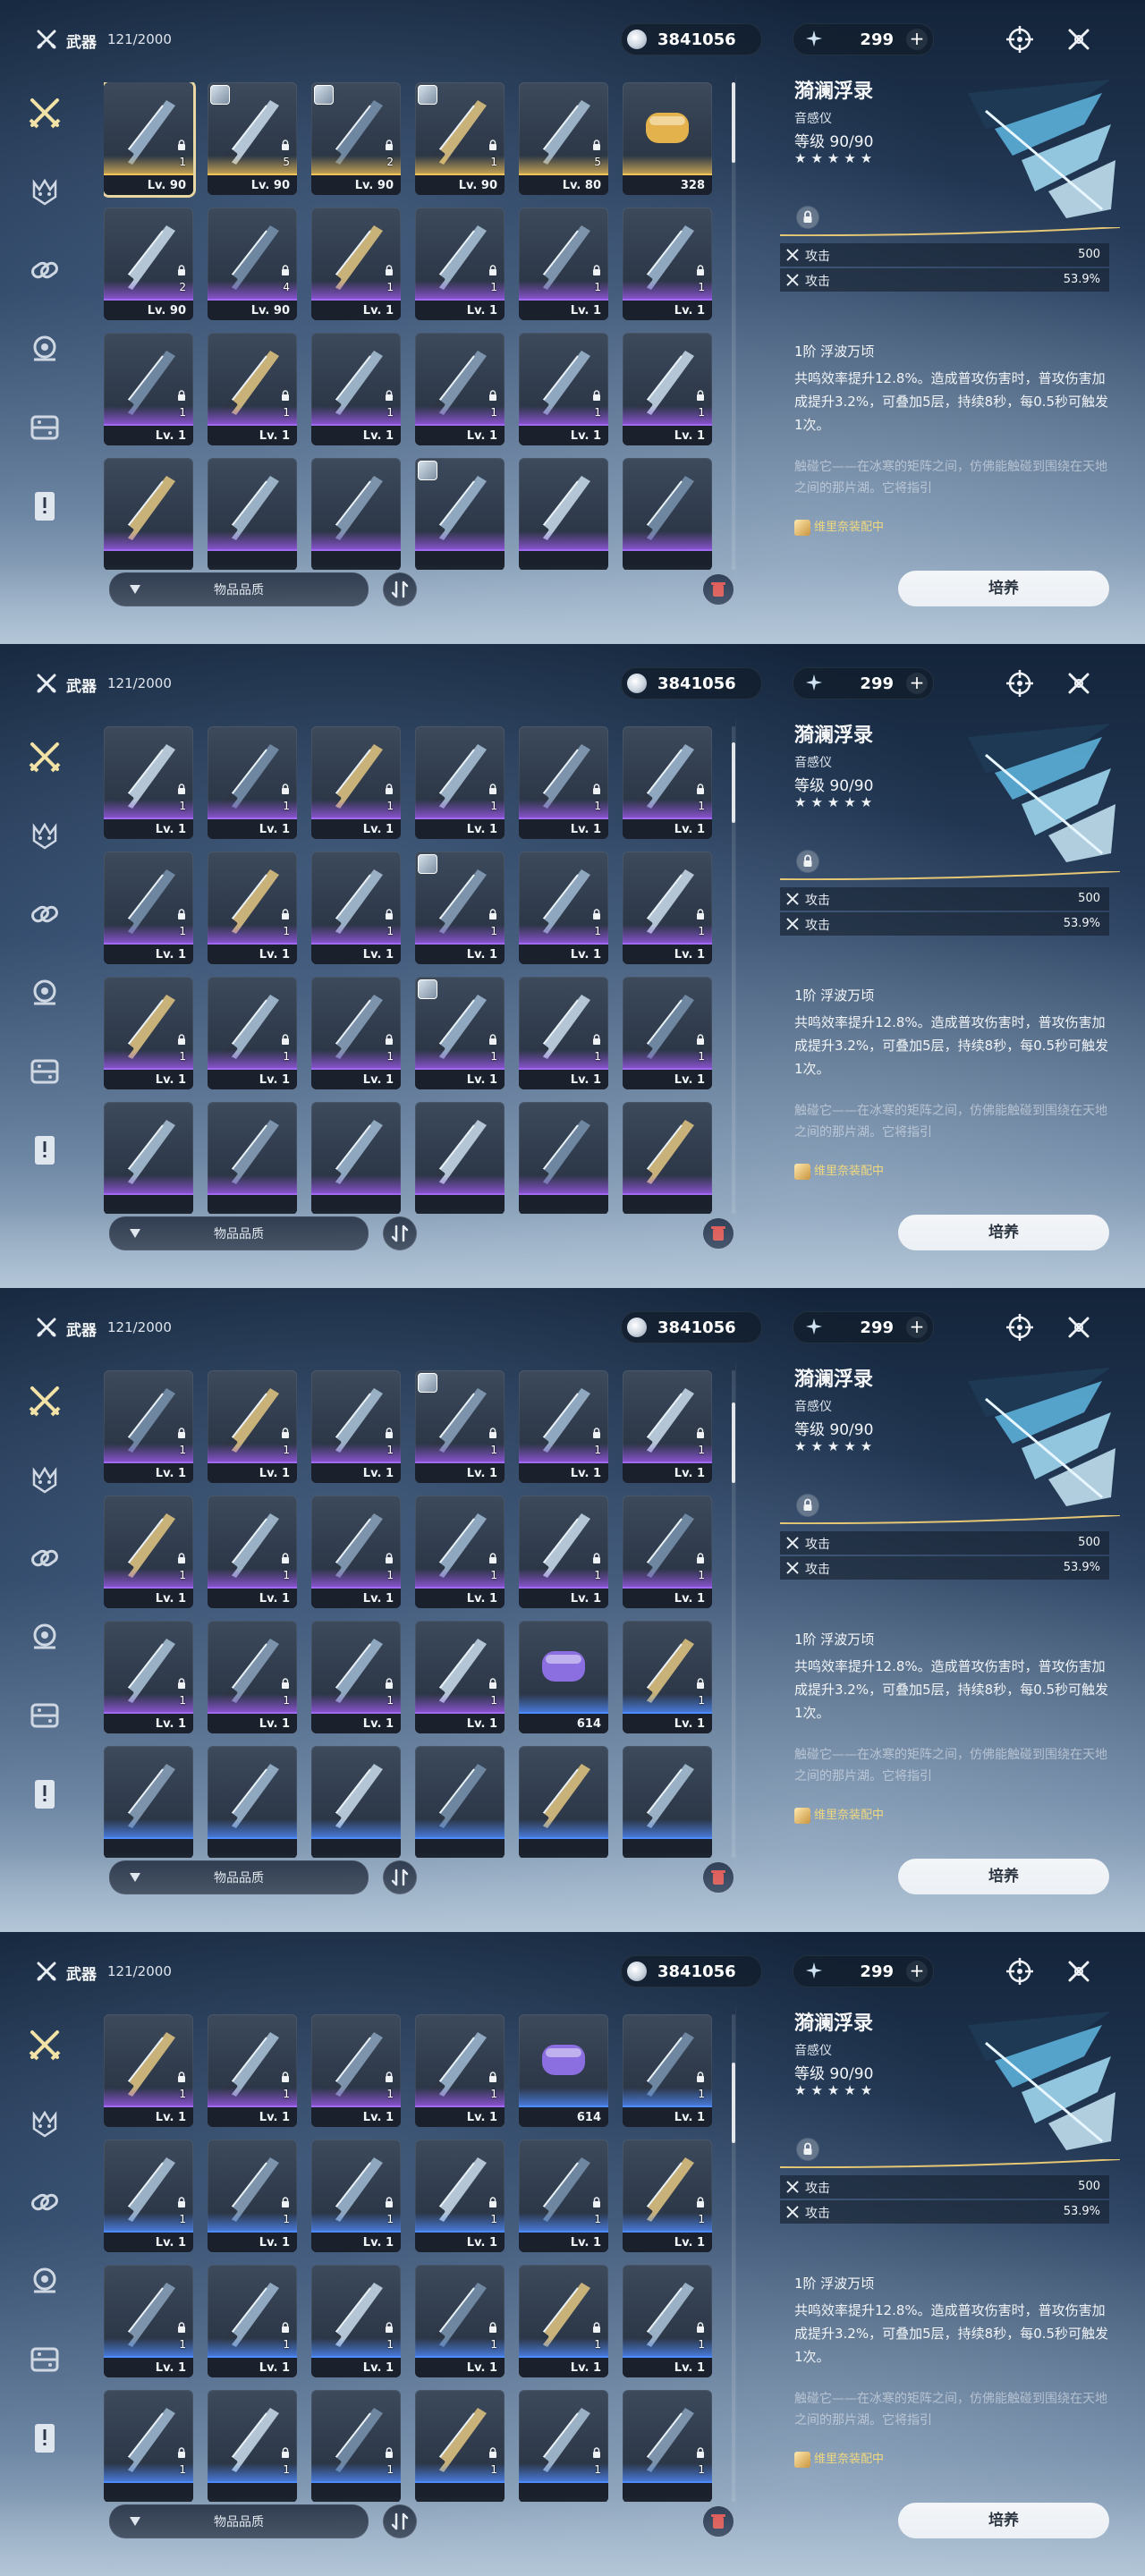  I want to click on close-icon, so click(1079, 1327).